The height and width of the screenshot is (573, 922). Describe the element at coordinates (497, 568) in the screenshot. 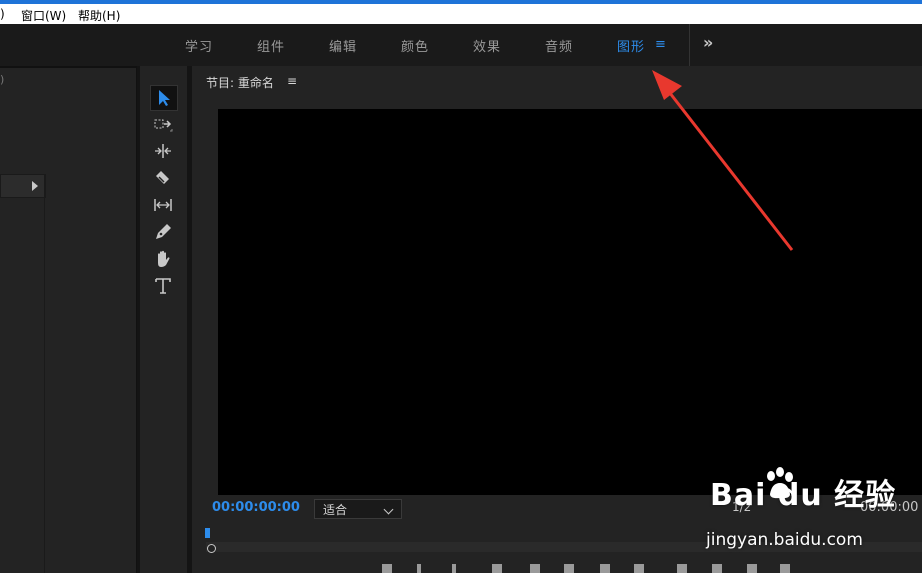

I see `go-to-in-button` at that location.